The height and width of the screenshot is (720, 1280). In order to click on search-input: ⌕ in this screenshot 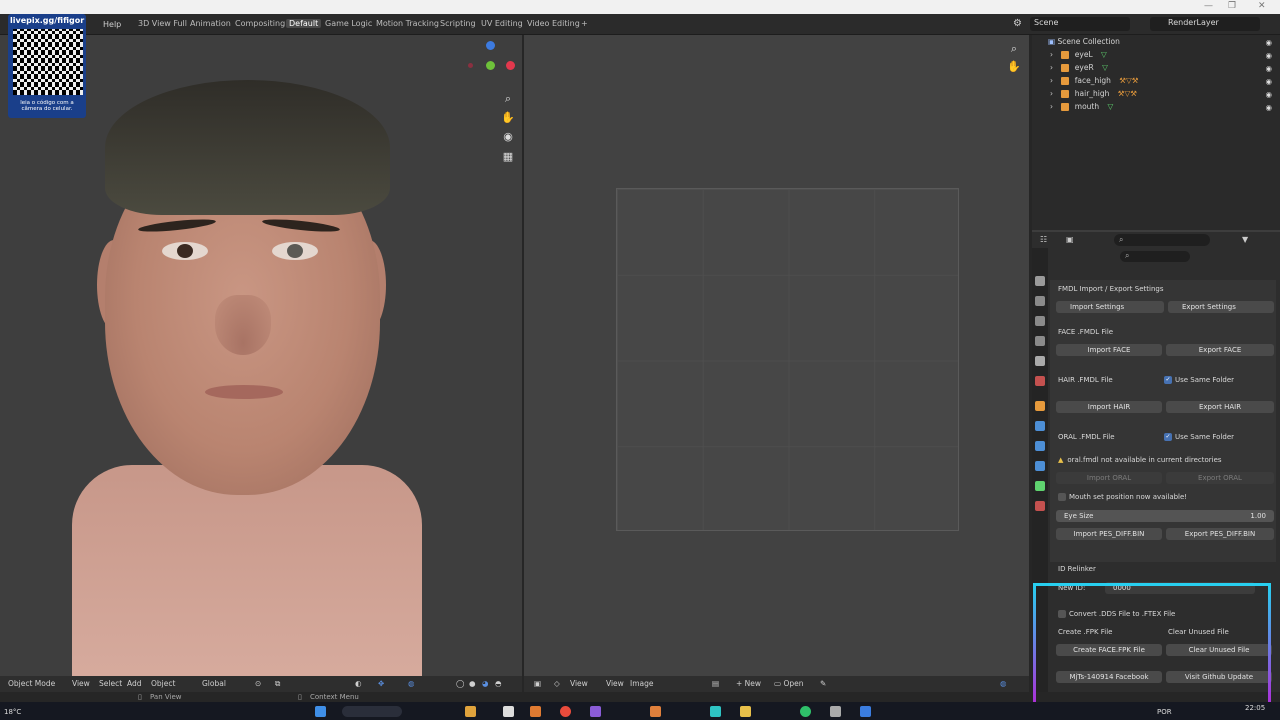, I will do `click(1162, 240)`.